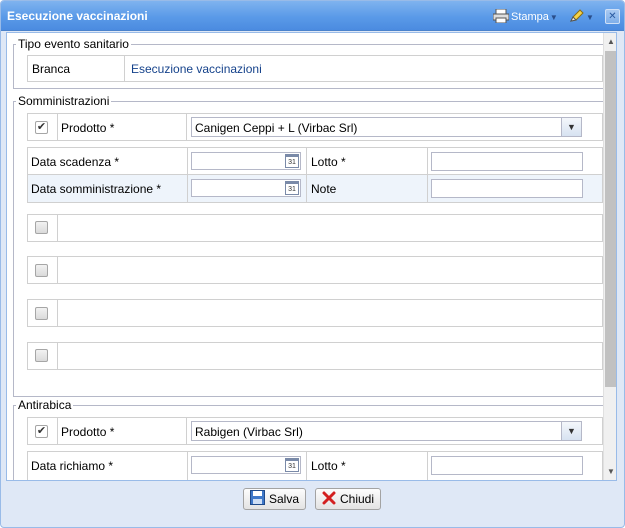 This screenshot has width=625, height=528. What do you see at coordinates (357, 499) in the screenshot?
I see `close-label: Chiudi` at bounding box center [357, 499].